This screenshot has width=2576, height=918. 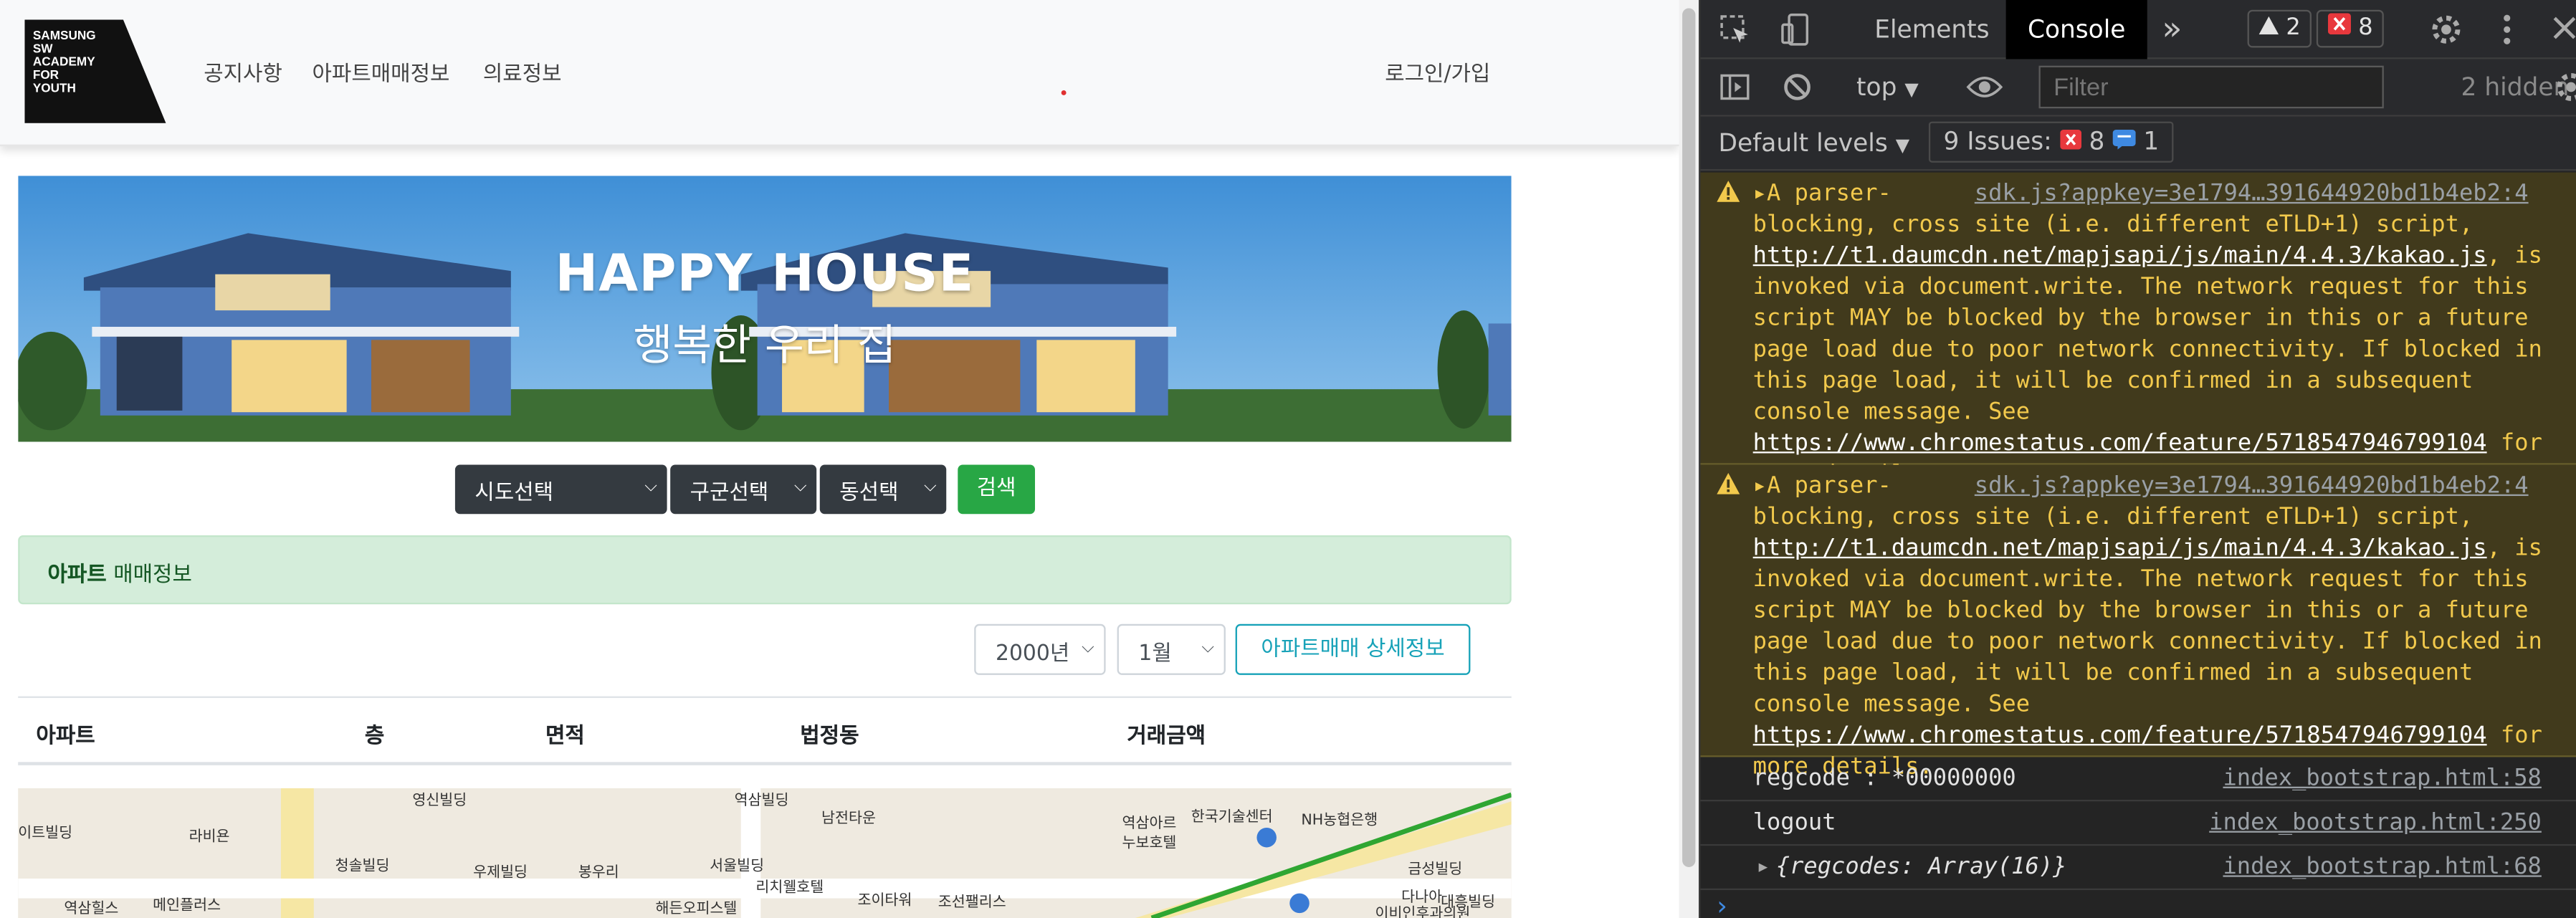 What do you see at coordinates (1921, 867) in the screenshot?
I see `log-object: {regcodes: Array(16)}` at bounding box center [1921, 867].